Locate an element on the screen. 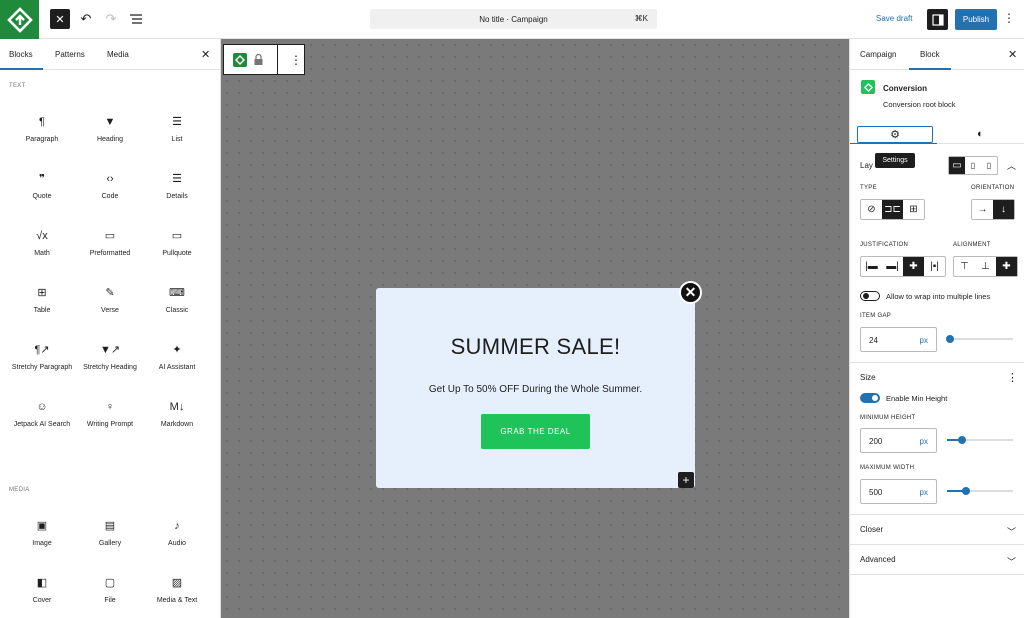  settings-toggle-button is located at coordinates (937, 19).